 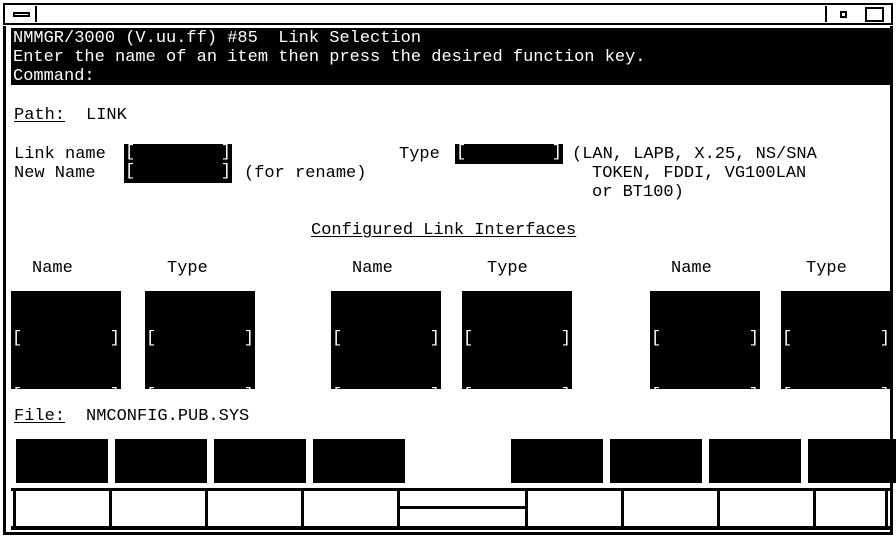 What do you see at coordinates (419, 154) in the screenshot?
I see `type-label: Type` at bounding box center [419, 154].